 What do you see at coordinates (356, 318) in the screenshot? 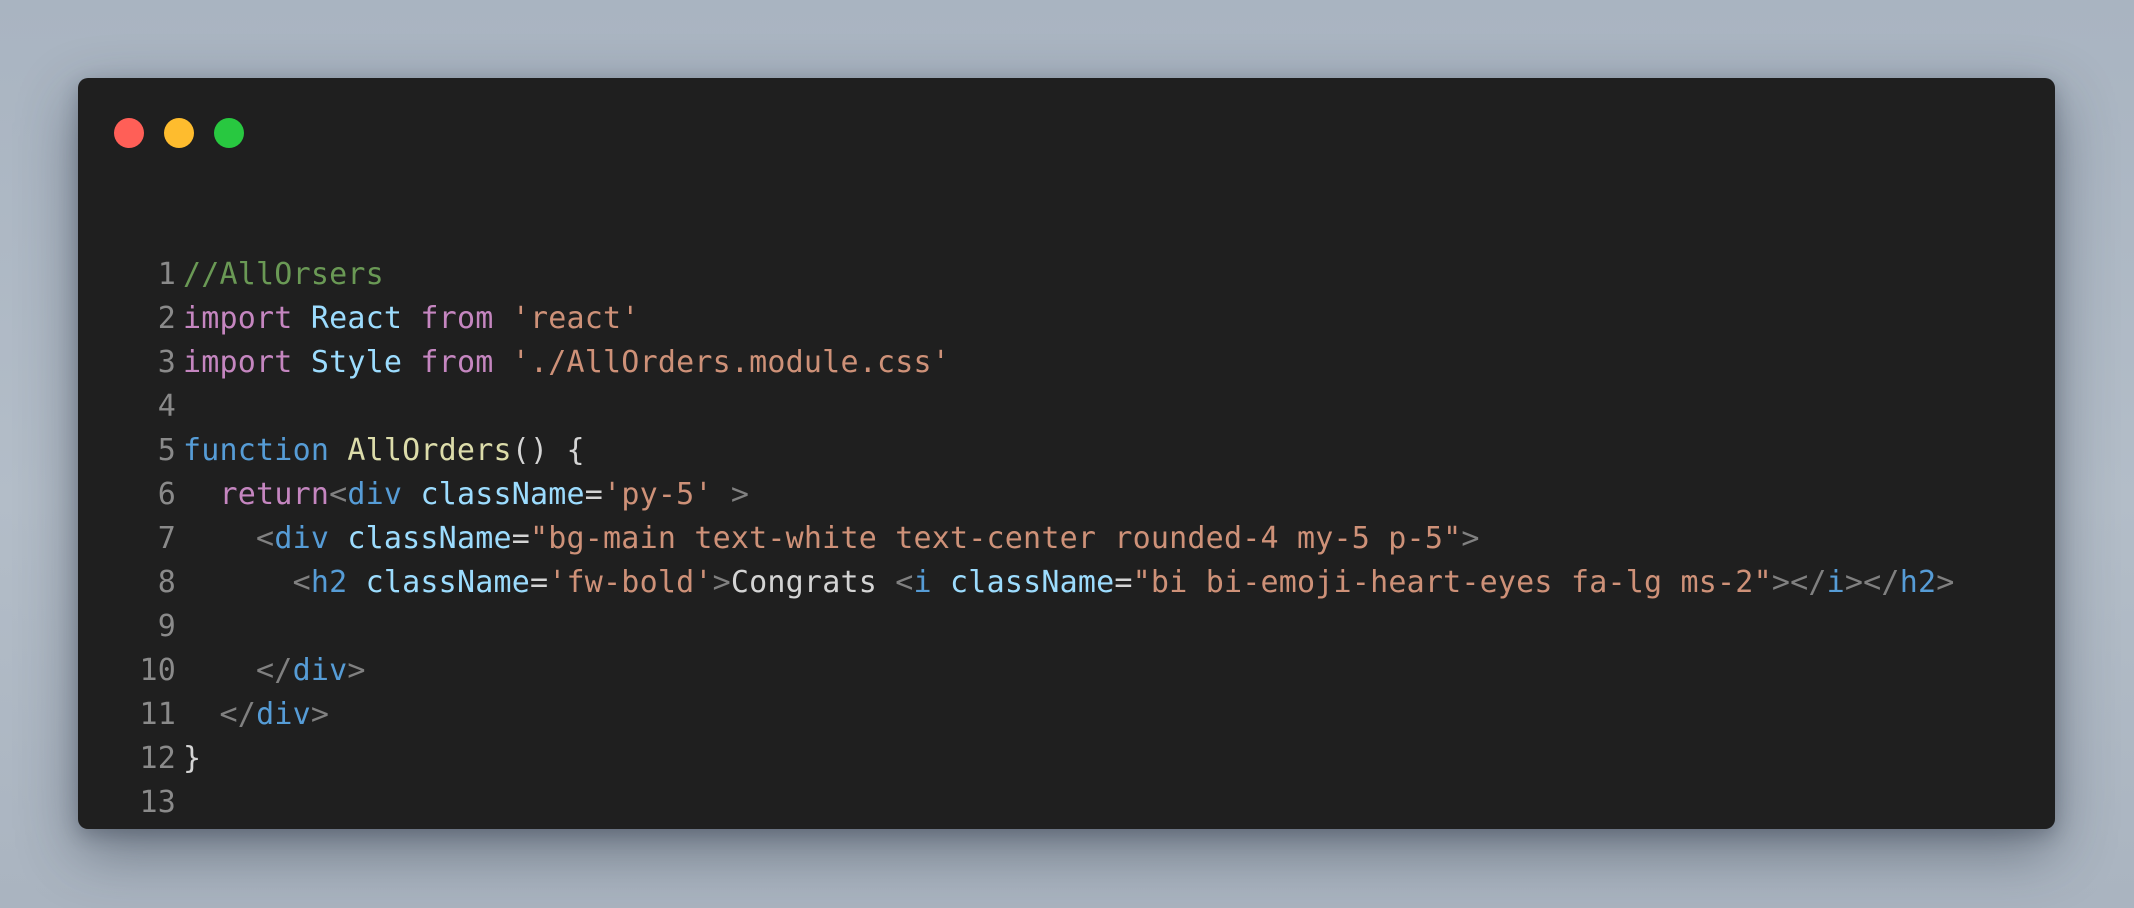
I see `code-token: React` at bounding box center [356, 318].